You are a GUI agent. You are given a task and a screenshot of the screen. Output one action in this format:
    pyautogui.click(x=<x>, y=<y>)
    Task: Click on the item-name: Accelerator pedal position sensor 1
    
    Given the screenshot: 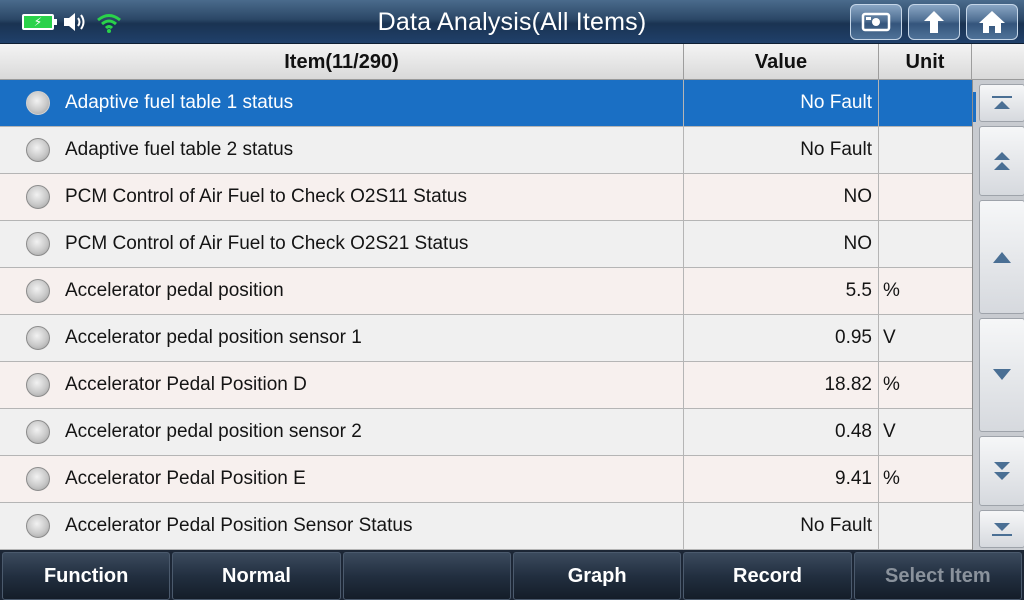 What is the action you would take?
    pyautogui.click(x=213, y=337)
    